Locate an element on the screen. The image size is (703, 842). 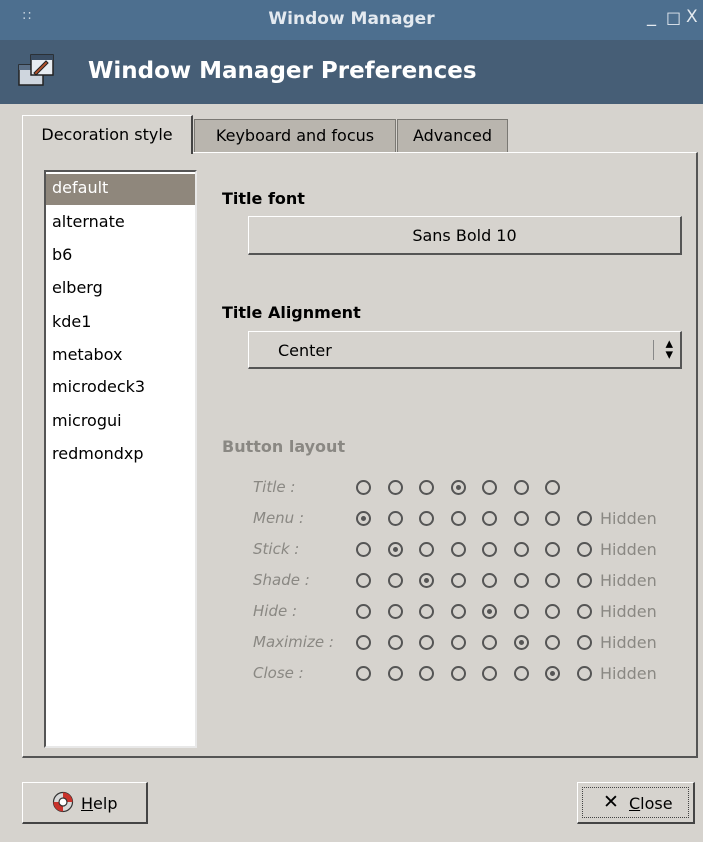
list-item-alternate: alternate is located at coordinates (120, 223).